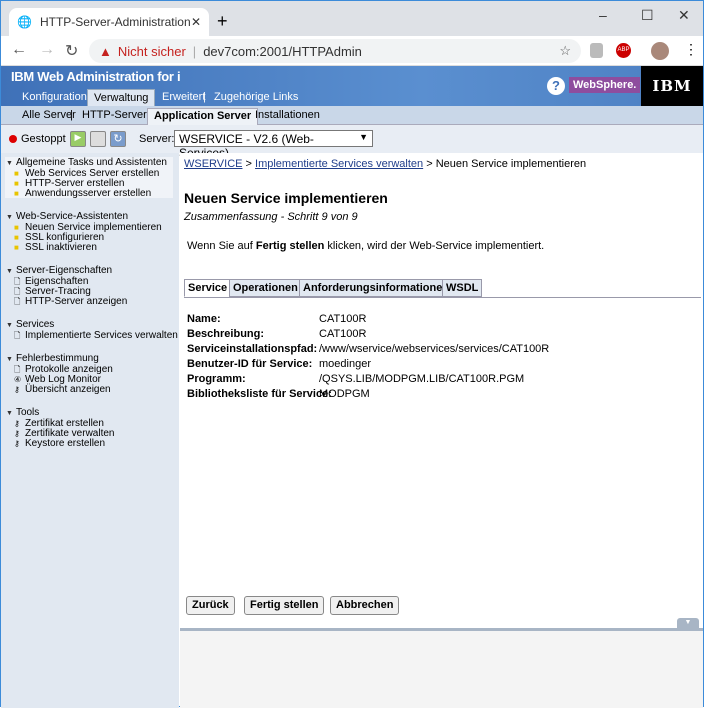 This screenshot has height=708, width=704. I want to click on detail-value: MODPGM, so click(344, 394).